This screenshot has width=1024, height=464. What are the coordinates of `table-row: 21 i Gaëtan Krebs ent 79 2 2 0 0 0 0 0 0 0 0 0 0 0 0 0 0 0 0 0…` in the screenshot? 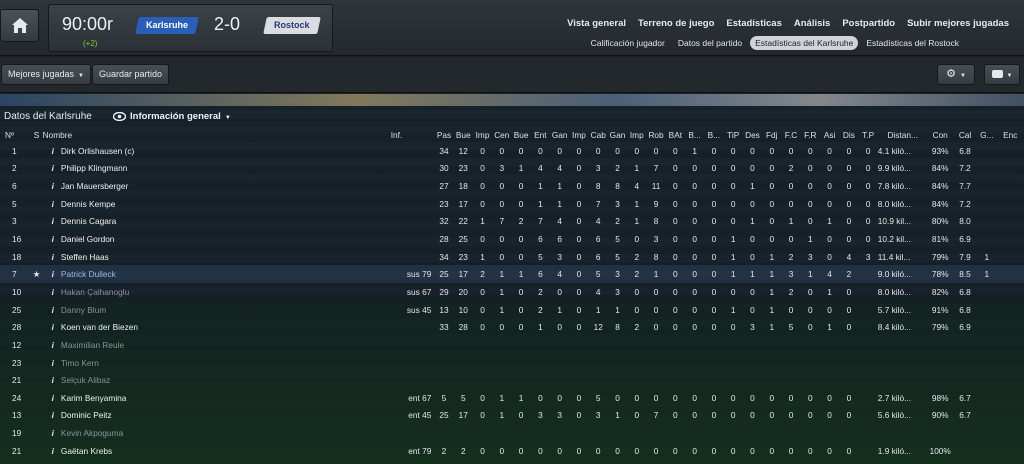 It's located at (512, 451).